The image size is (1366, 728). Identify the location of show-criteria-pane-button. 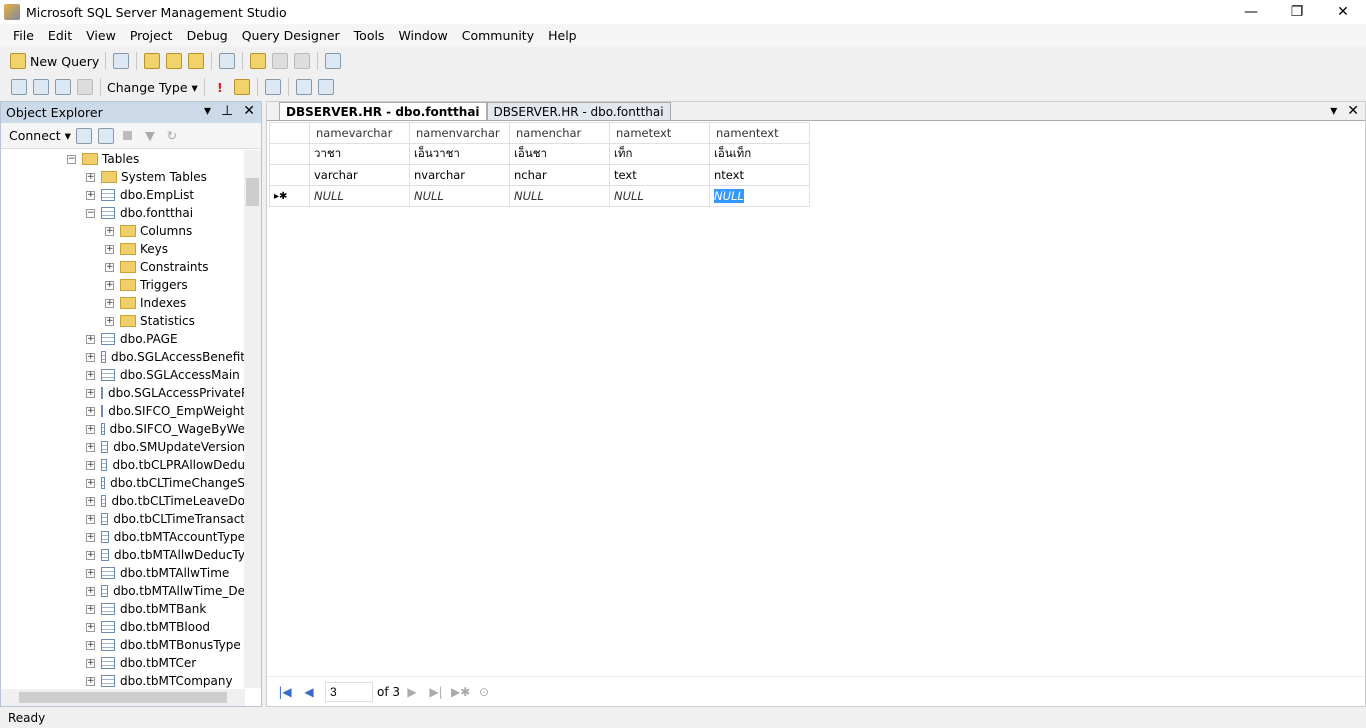
(41, 87).